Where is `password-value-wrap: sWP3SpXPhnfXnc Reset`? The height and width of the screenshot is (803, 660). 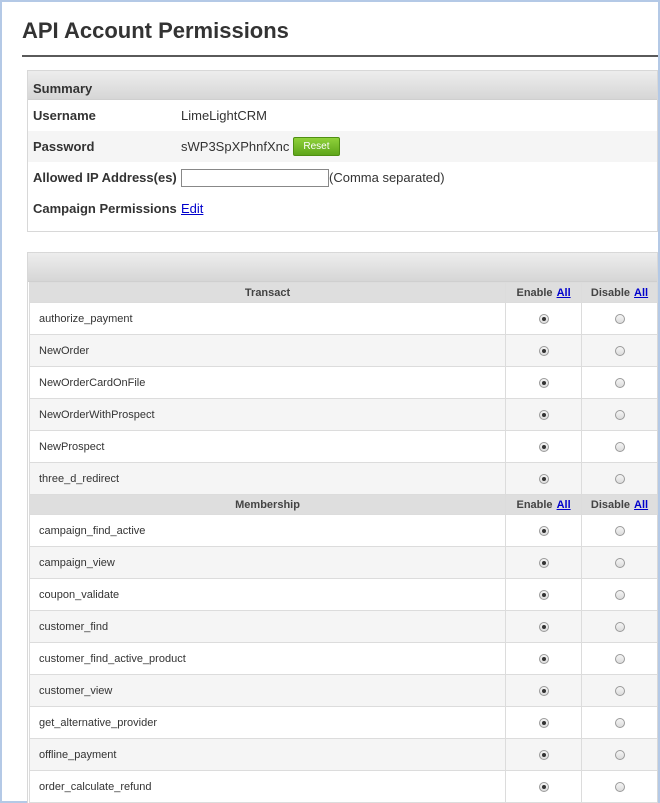
password-value-wrap: sWP3SpXPhnfXnc Reset is located at coordinates (260, 146).